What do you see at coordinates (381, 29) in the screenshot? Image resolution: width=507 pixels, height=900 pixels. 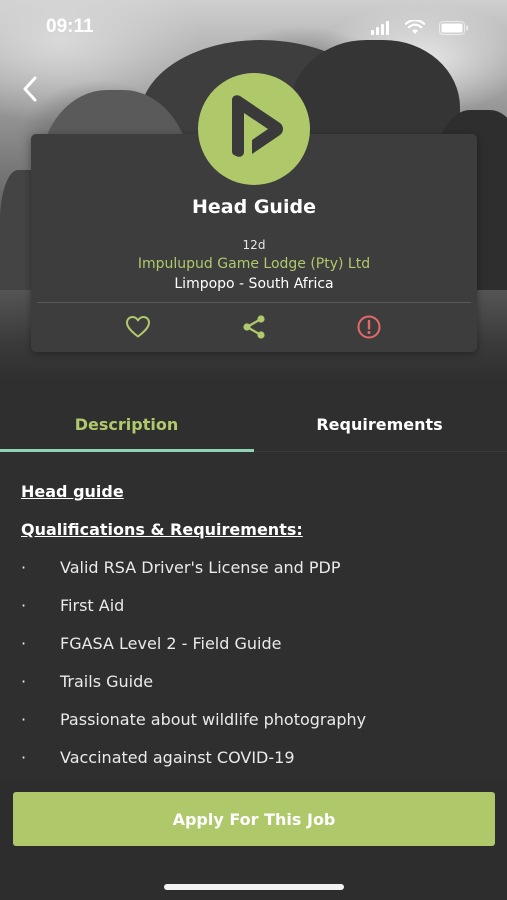 I see `signal-icon` at bounding box center [381, 29].